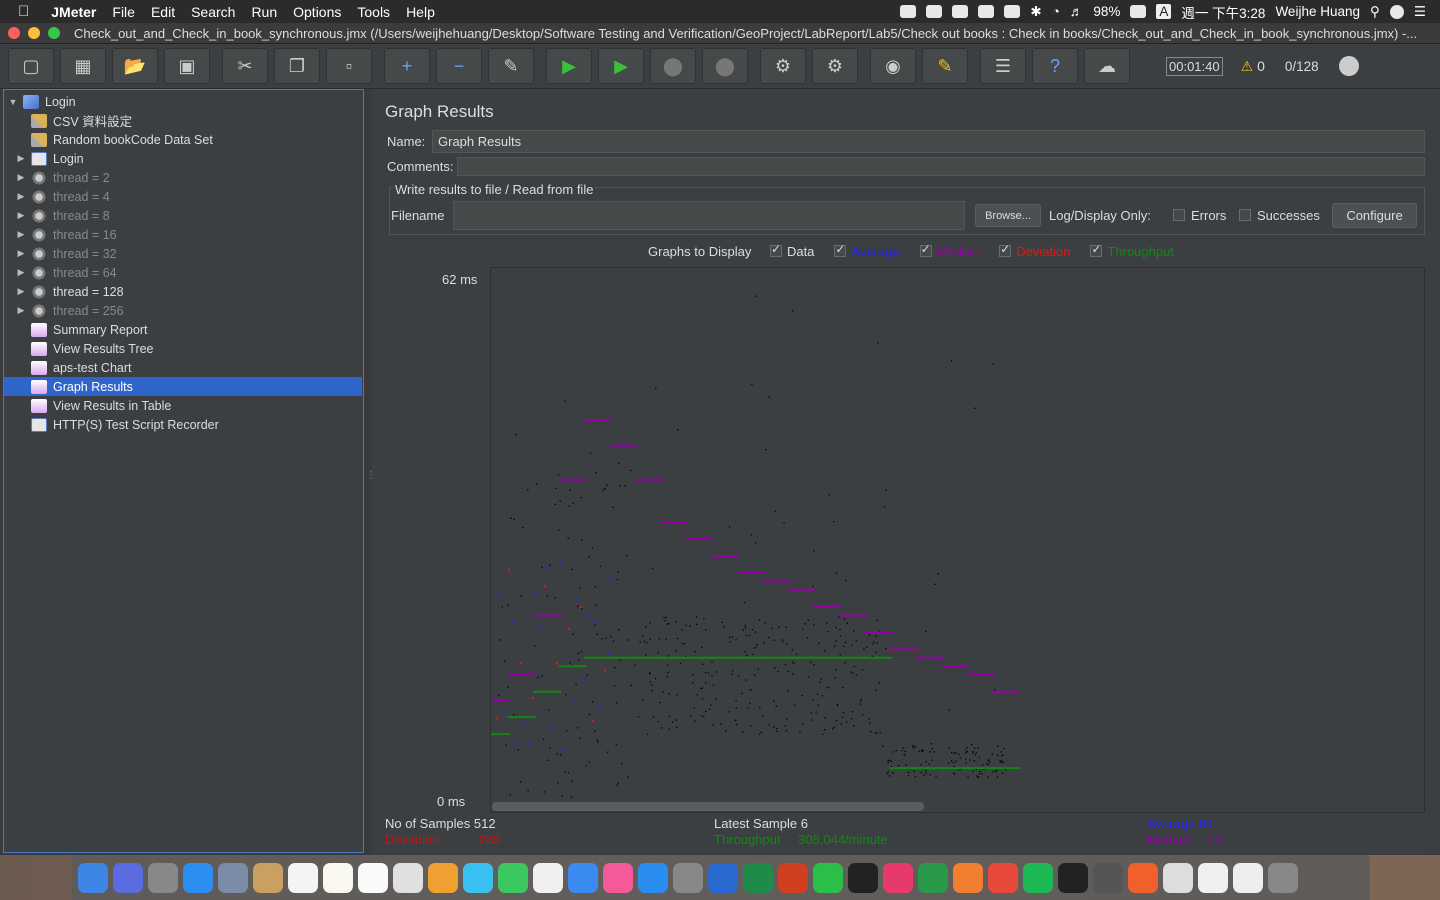  What do you see at coordinates (1374, 215) in the screenshot?
I see `configure-button: Configure` at bounding box center [1374, 215].